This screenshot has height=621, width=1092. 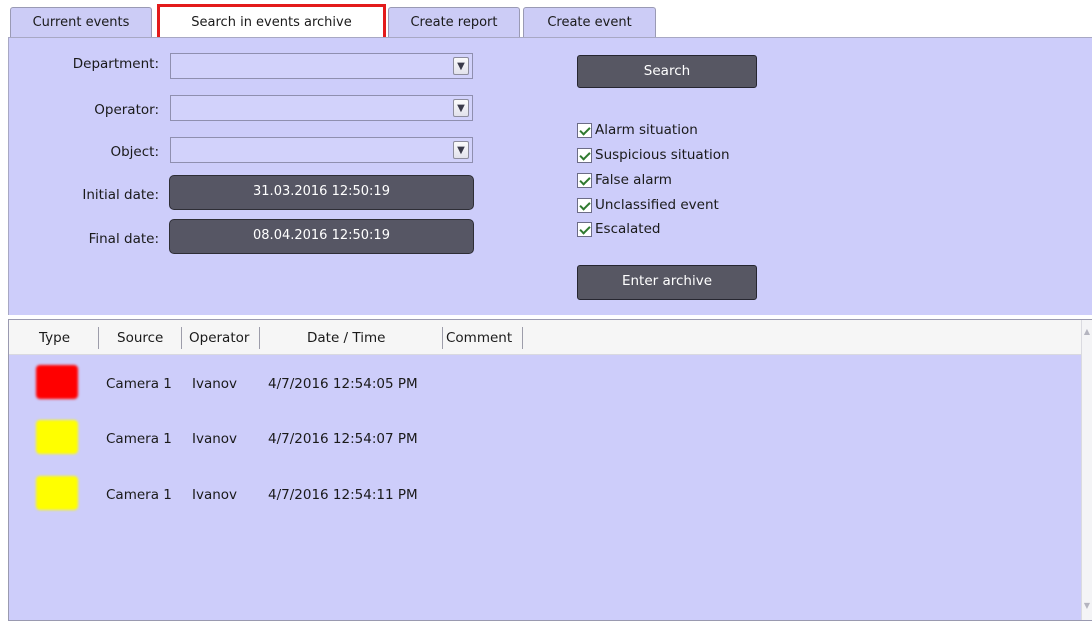 I want to click on false-alarm-checkbox: False alarm, so click(x=624, y=180).